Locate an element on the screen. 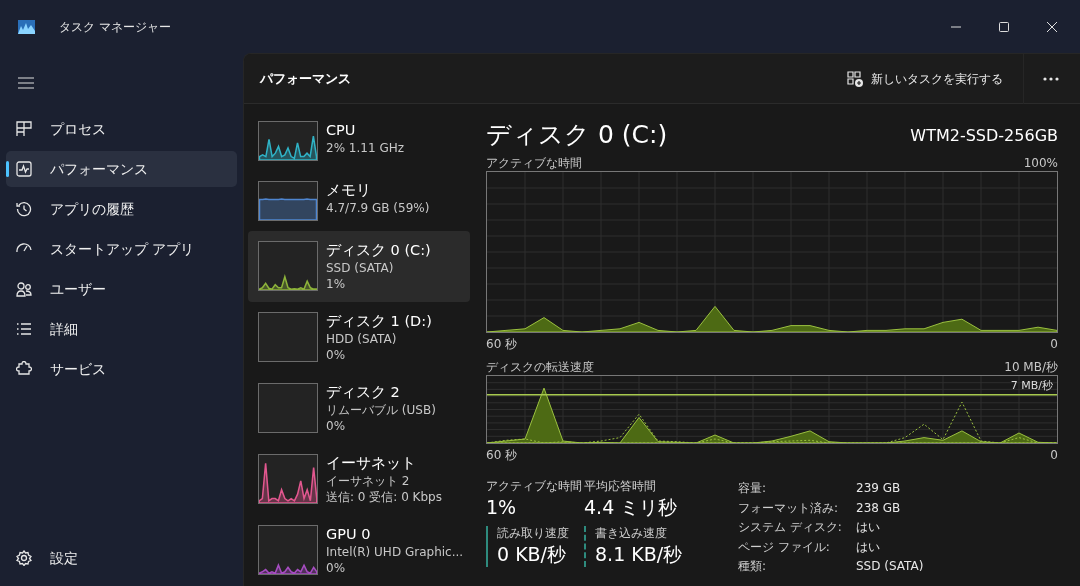 The height and width of the screenshot is (586, 1080). device-item: イーサネット イーサネット 2 送信: 0 受信: 0 Kbps is located at coordinates (359, 479).